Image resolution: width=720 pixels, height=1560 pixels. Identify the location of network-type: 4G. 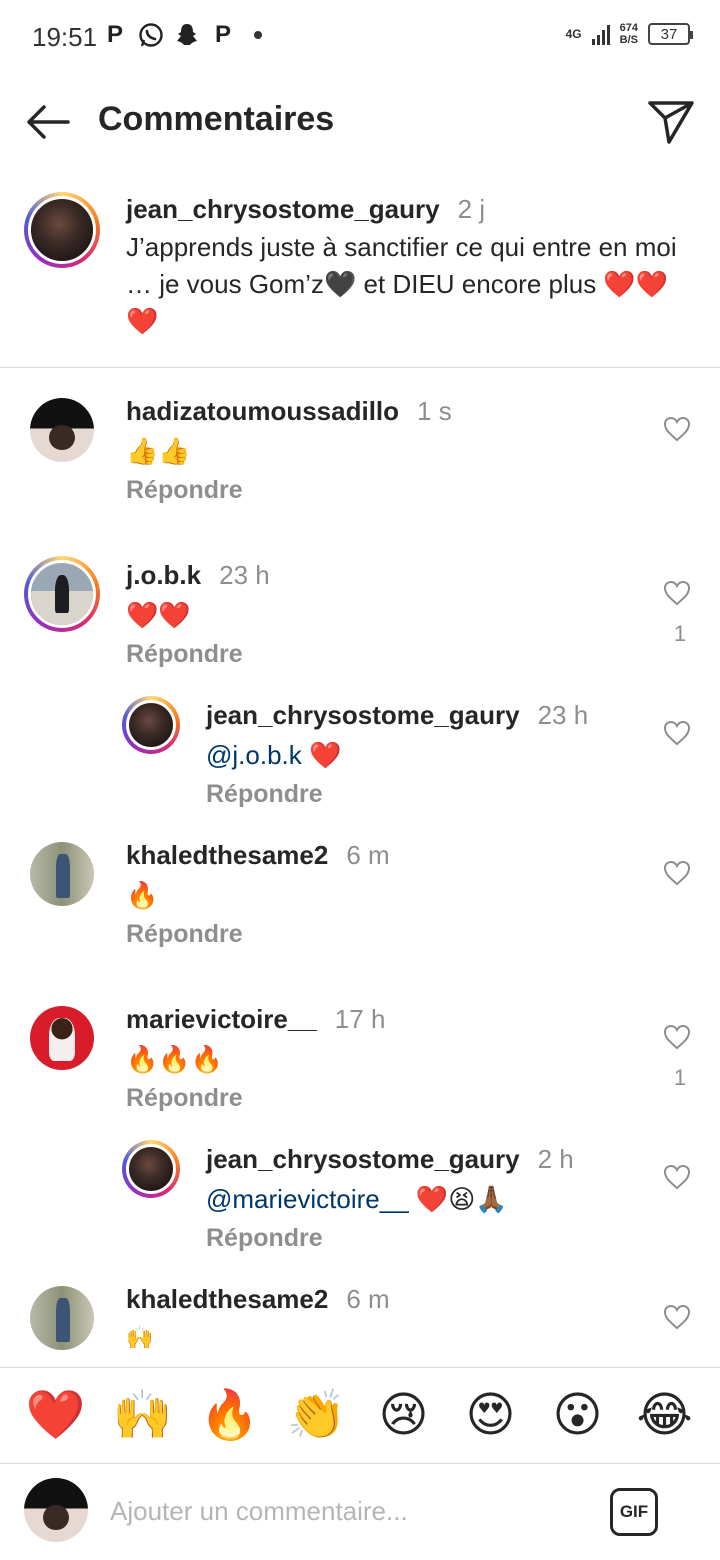
(573, 34).